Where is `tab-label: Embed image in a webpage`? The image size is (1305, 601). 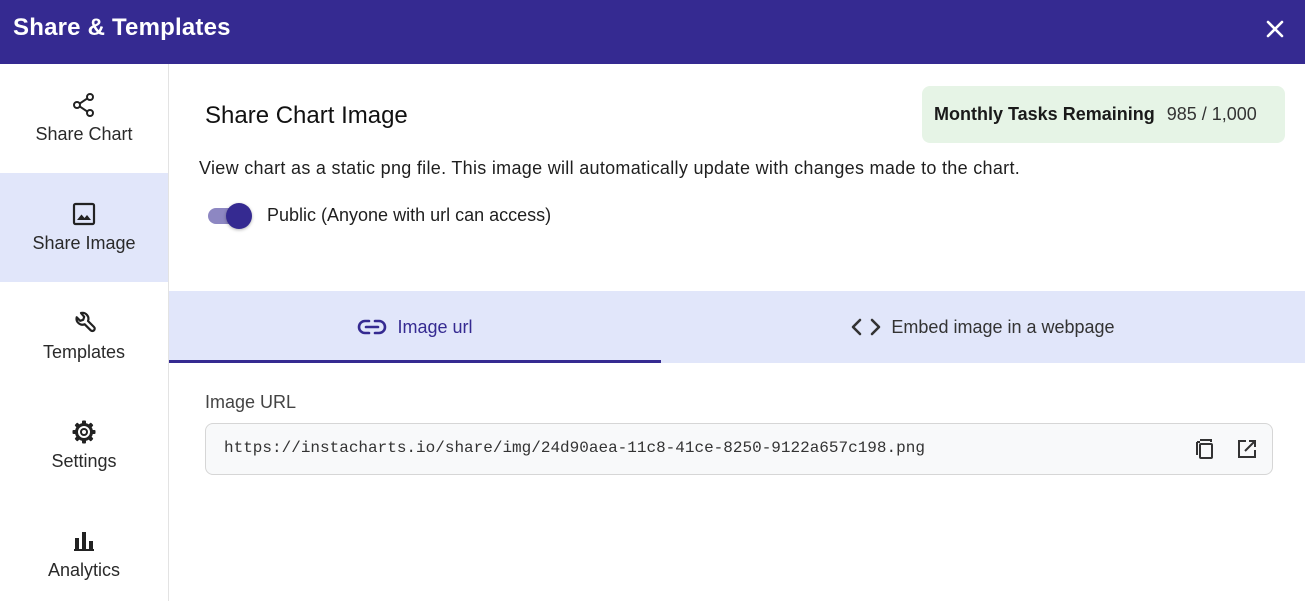
tab-label: Embed image in a webpage is located at coordinates (1003, 326).